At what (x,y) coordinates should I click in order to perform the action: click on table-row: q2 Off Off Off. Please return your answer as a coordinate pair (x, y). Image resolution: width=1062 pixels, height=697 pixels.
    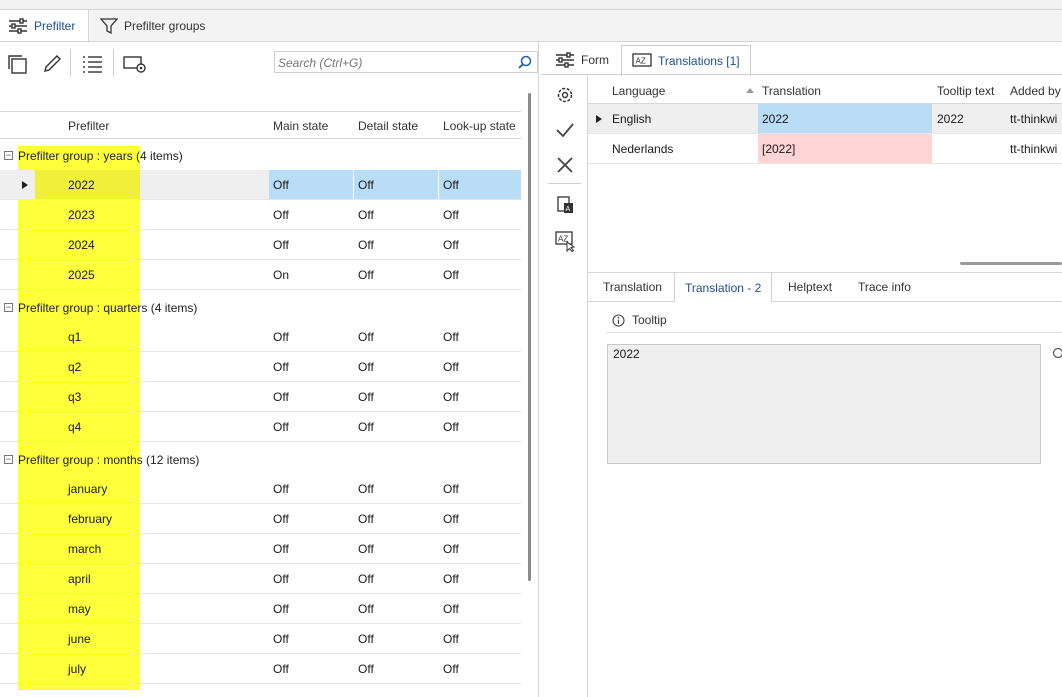
    Looking at the image, I should click on (260, 367).